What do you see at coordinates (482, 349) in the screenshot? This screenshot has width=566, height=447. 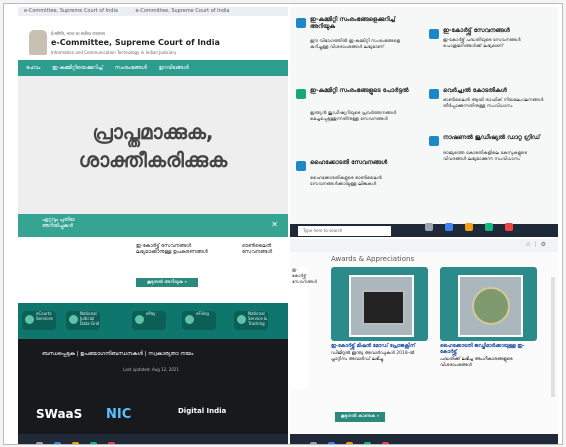 I see `award-title-2: ഹൈക്കോടതി ജഡ്ജിമാർക്കായുള്ള ഇ-കോർട്ട്സ്` at bounding box center [482, 349].